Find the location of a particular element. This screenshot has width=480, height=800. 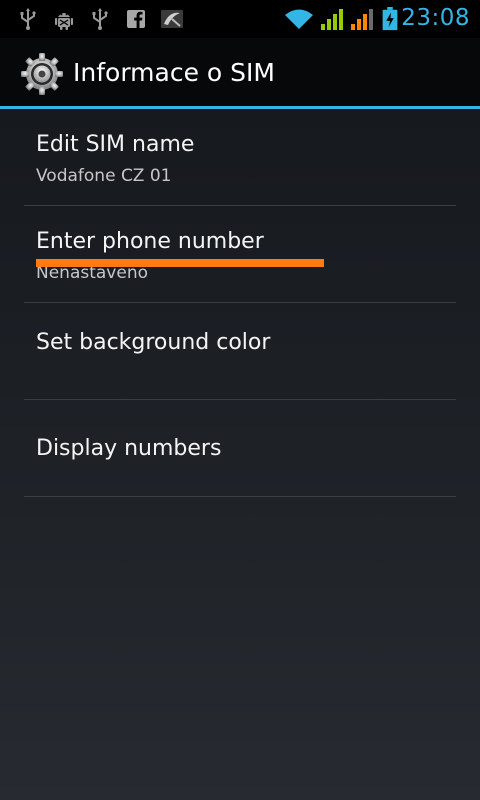

pref-title: Display numbers is located at coordinates (129, 448).